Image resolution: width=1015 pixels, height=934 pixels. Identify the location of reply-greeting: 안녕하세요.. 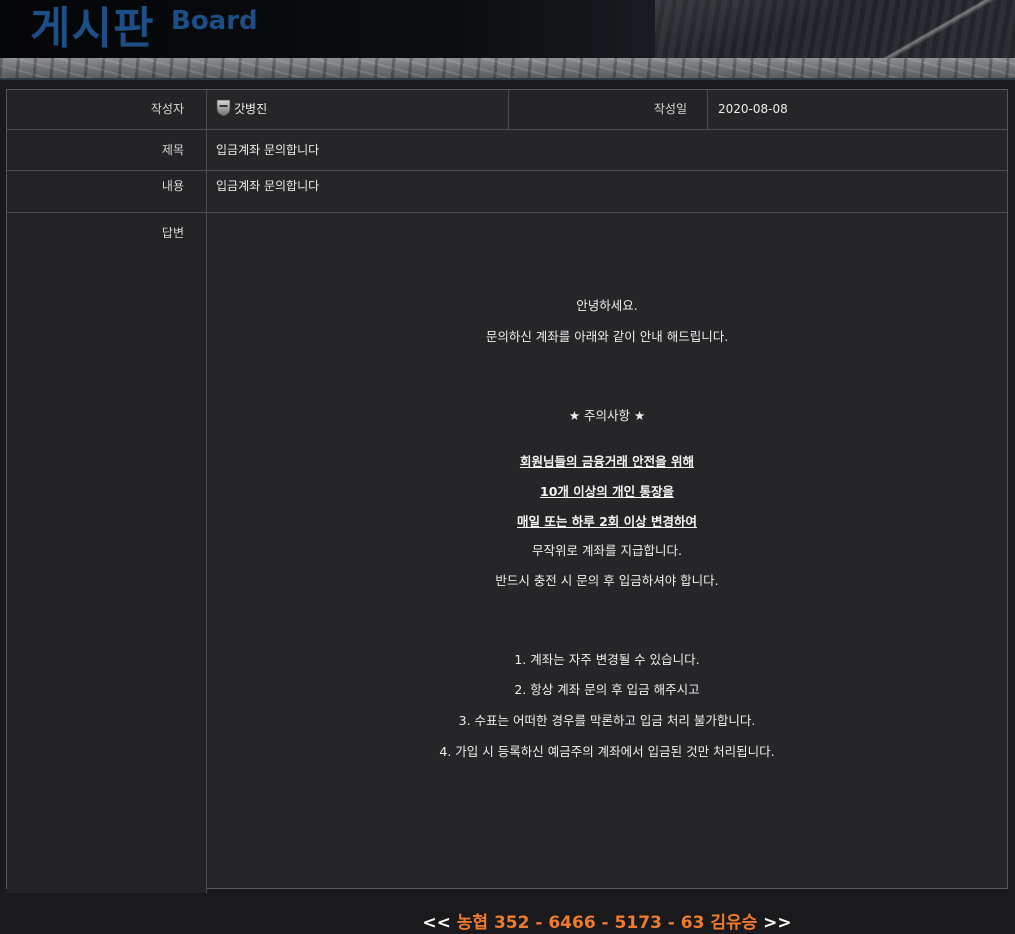
(607, 305).